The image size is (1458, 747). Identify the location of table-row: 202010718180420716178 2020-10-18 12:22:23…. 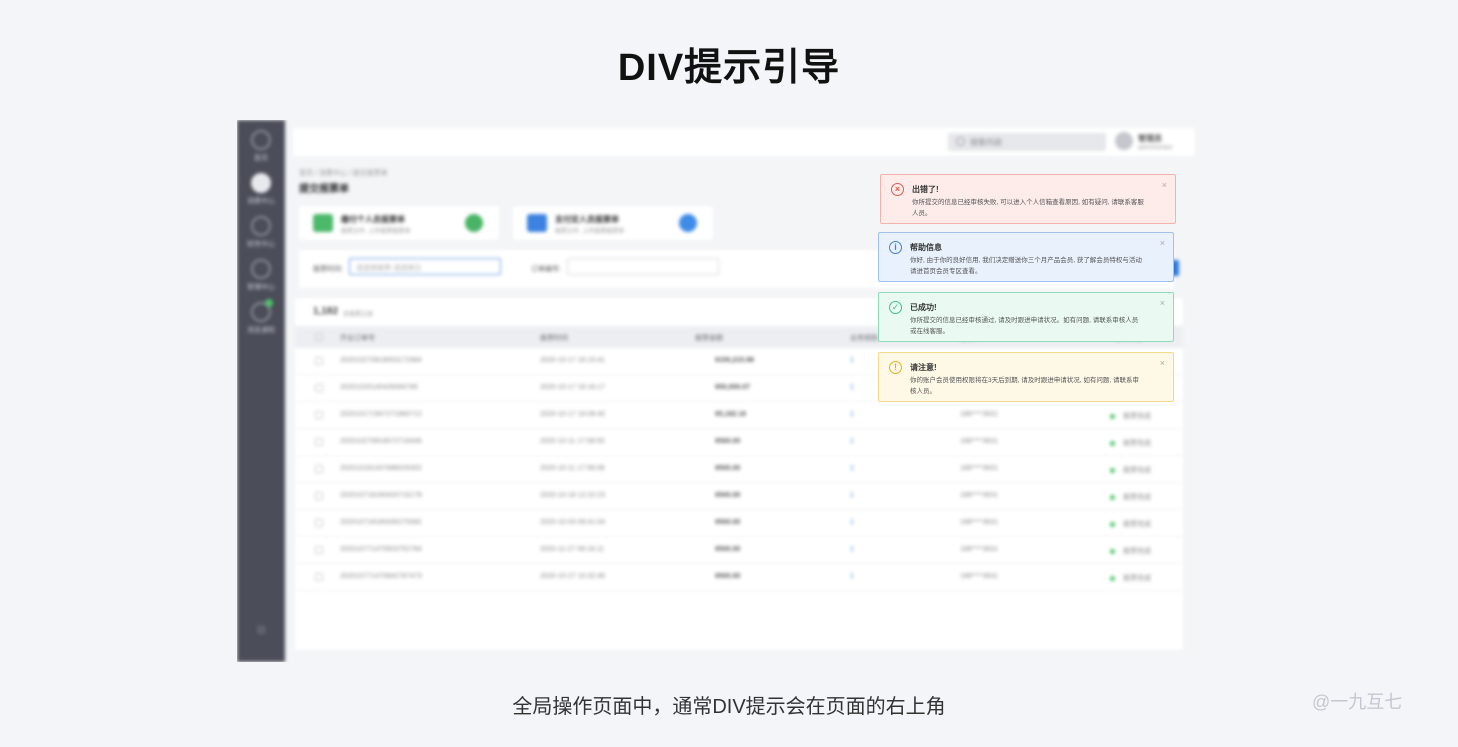
(739, 496).